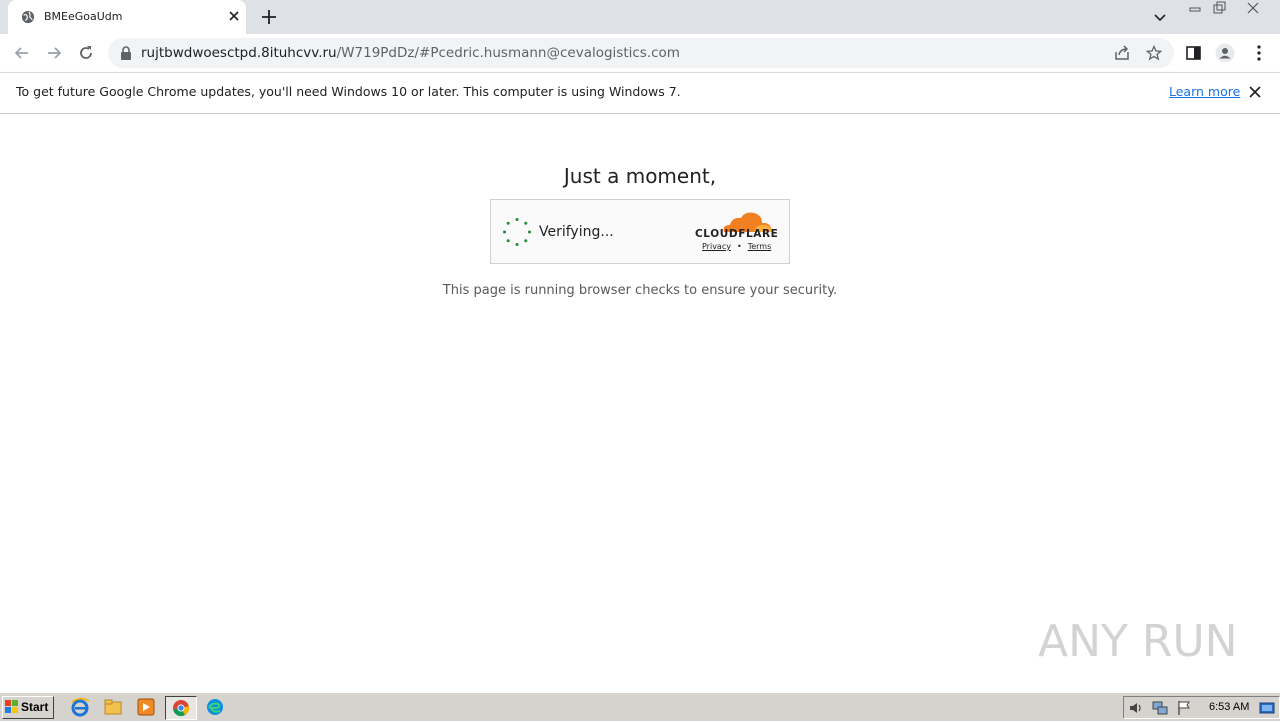  Describe the element at coordinates (760, 246) in the screenshot. I see `terms-link: Terms` at that location.